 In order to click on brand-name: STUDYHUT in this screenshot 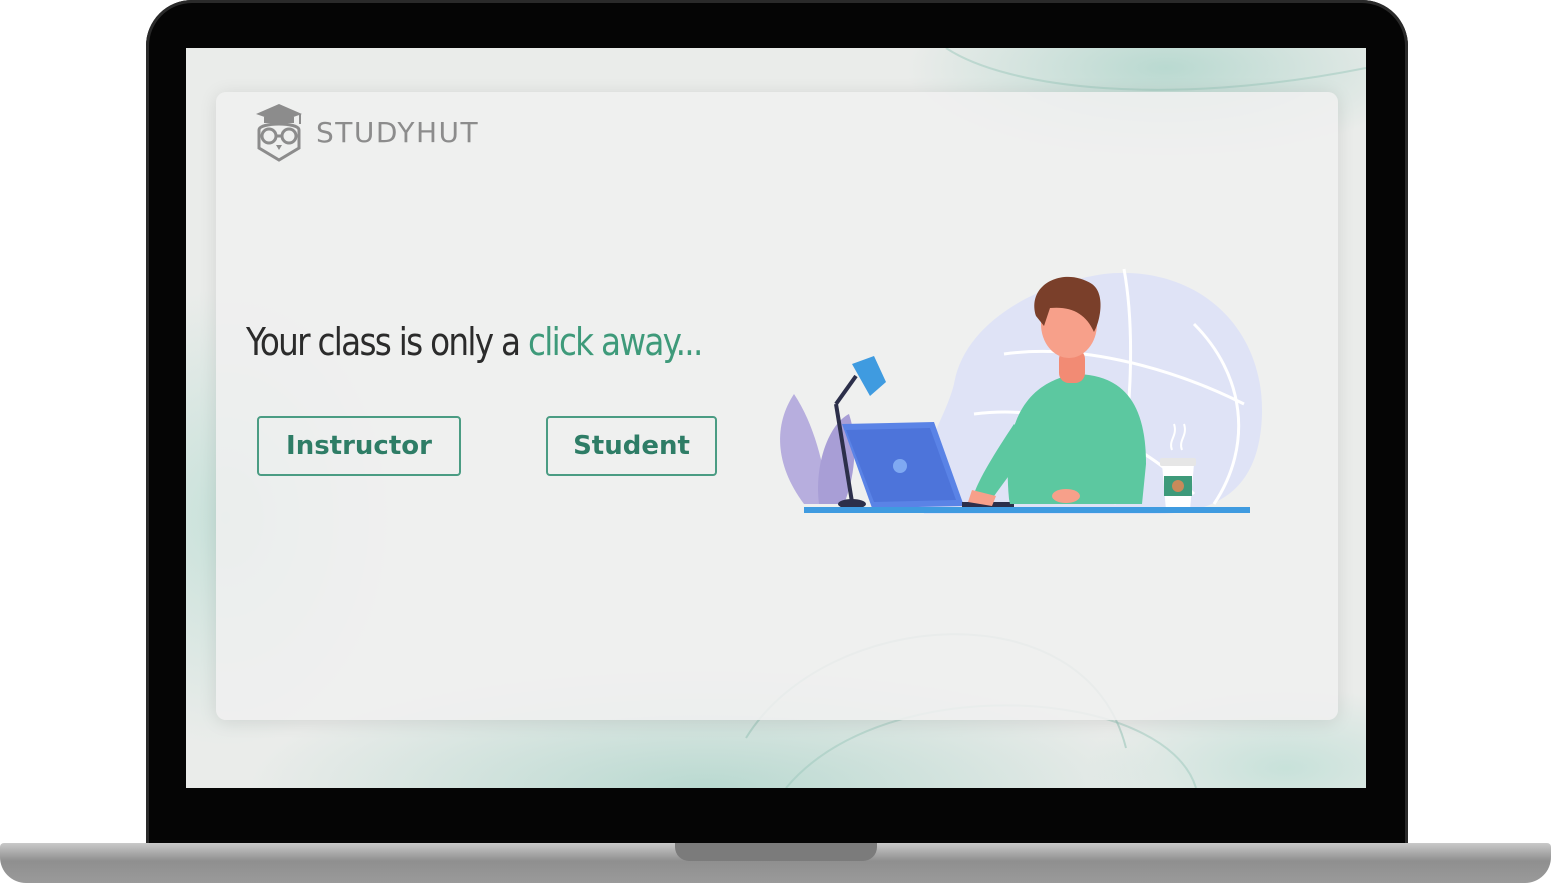, I will do `click(398, 132)`.